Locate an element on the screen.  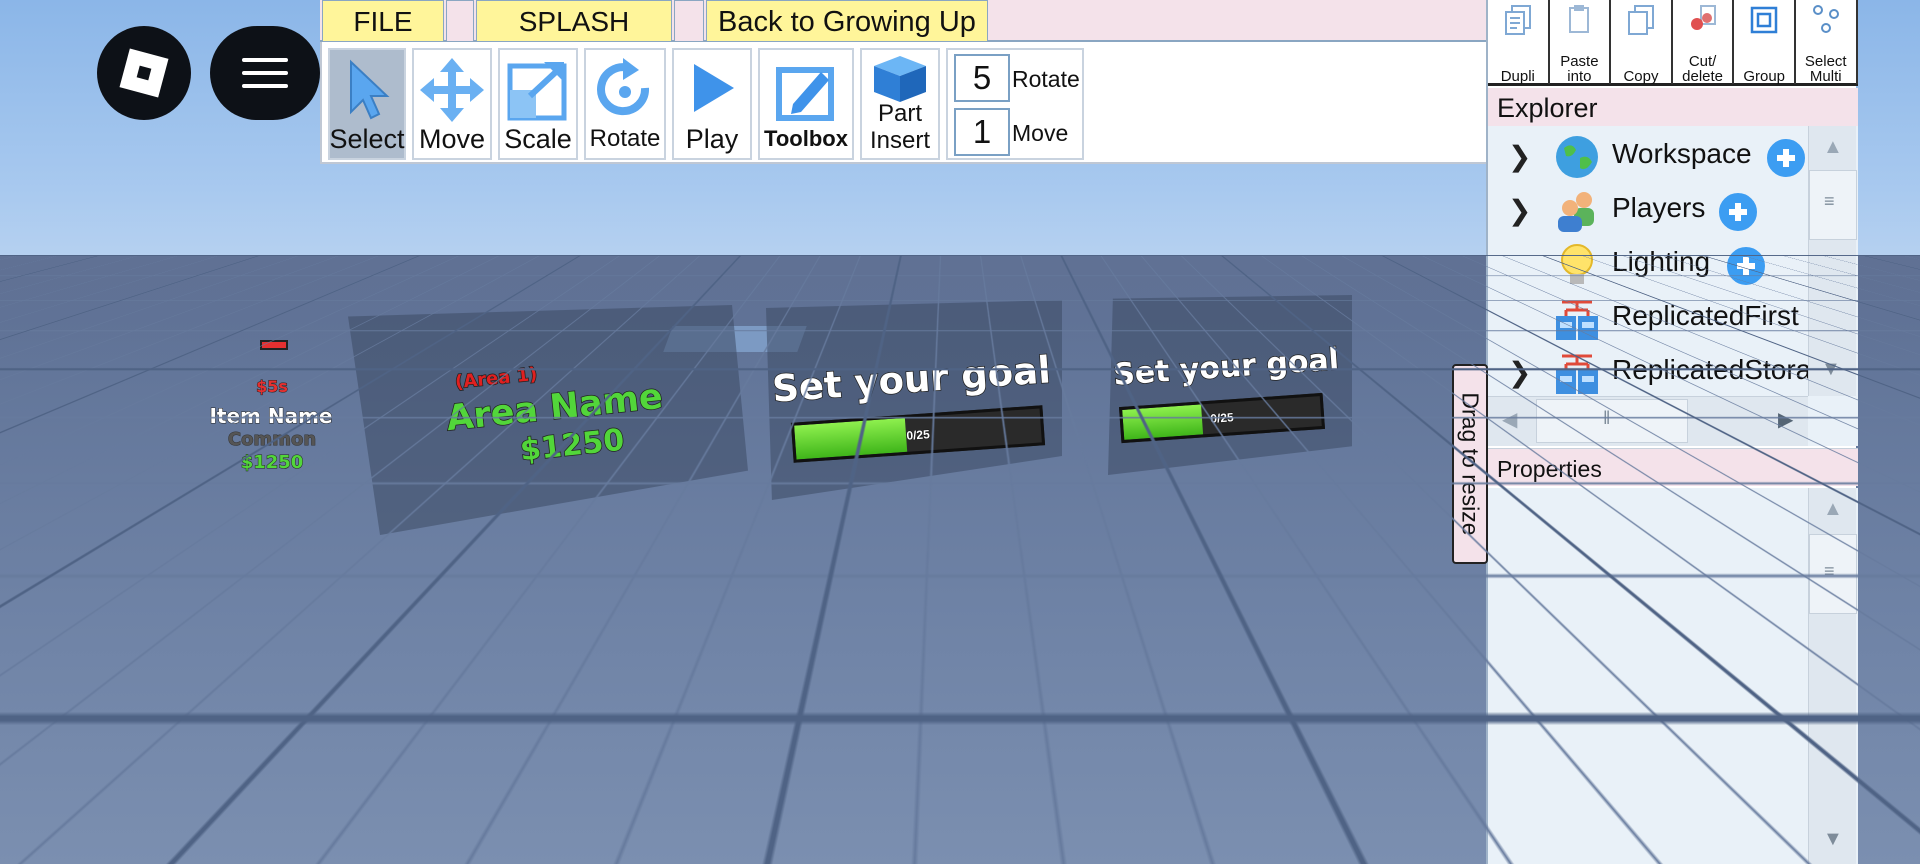
explorer-title: Explorer is located at coordinates (1673, 107).